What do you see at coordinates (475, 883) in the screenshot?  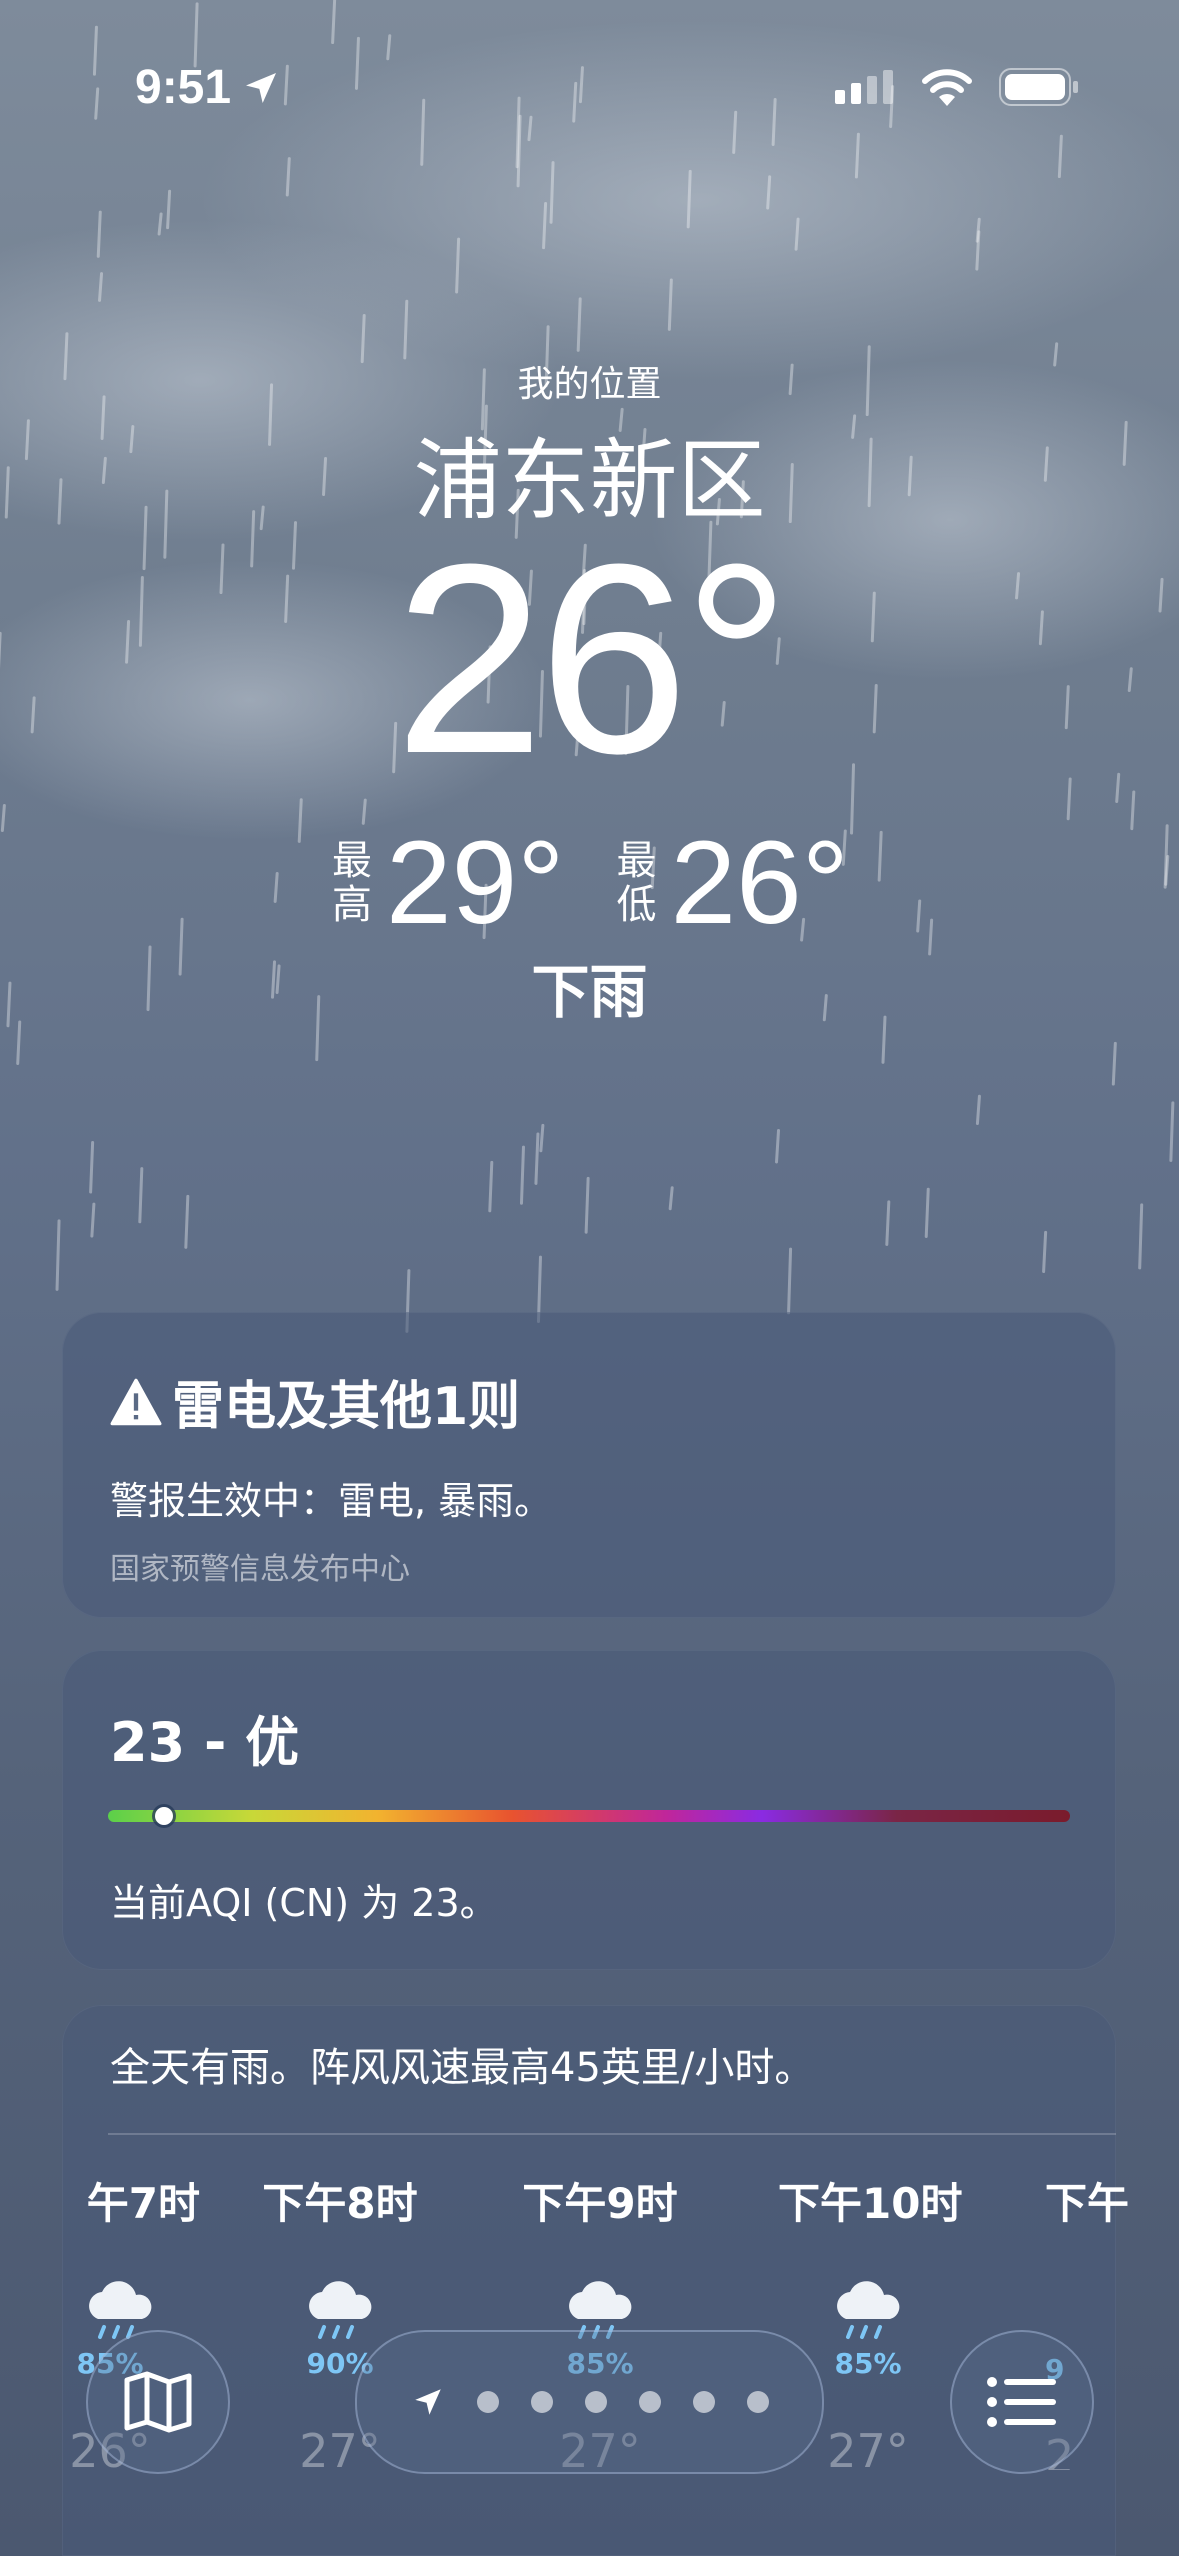 I see `high-temp: 29°` at bounding box center [475, 883].